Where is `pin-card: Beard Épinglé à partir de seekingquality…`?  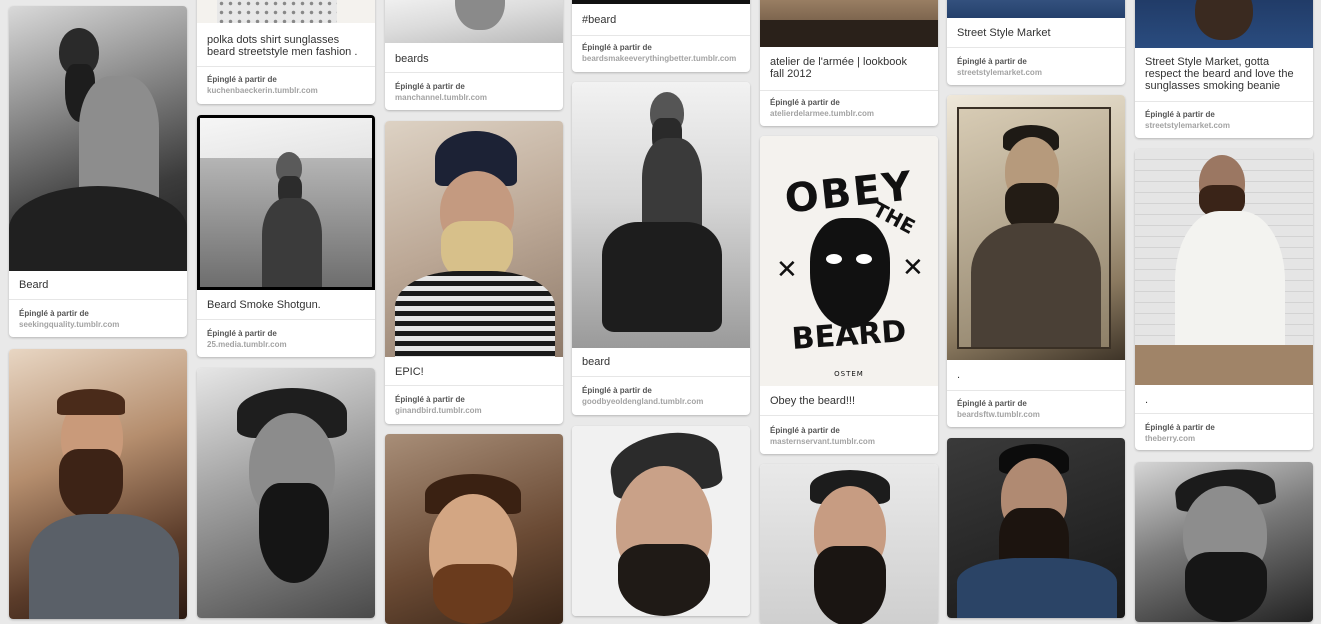
pin-card: Beard Épinglé à partir de seekingquality… is located at coordinates (98, 171).